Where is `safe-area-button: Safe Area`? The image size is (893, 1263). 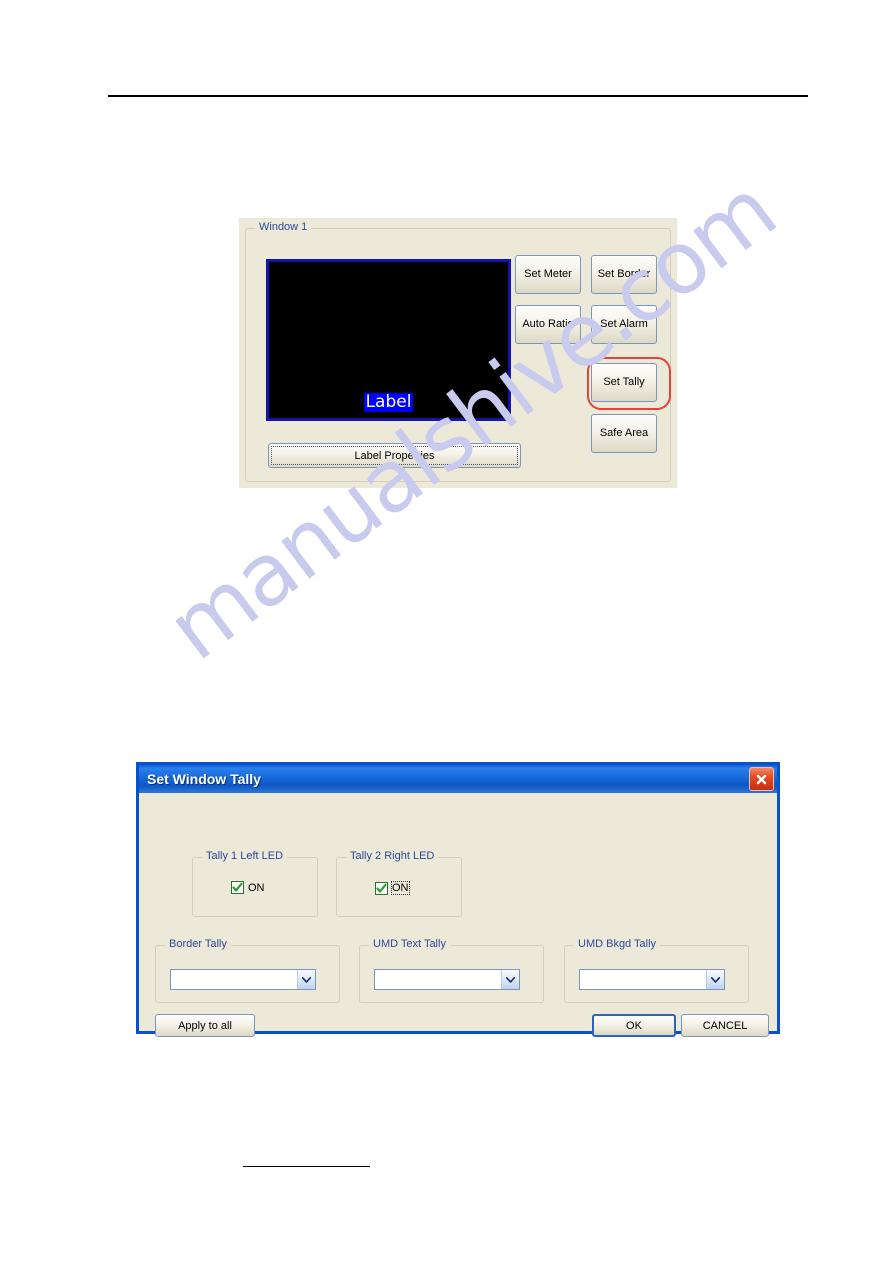
safe-area-button: Safe Area is located at coordinates (624, 433).